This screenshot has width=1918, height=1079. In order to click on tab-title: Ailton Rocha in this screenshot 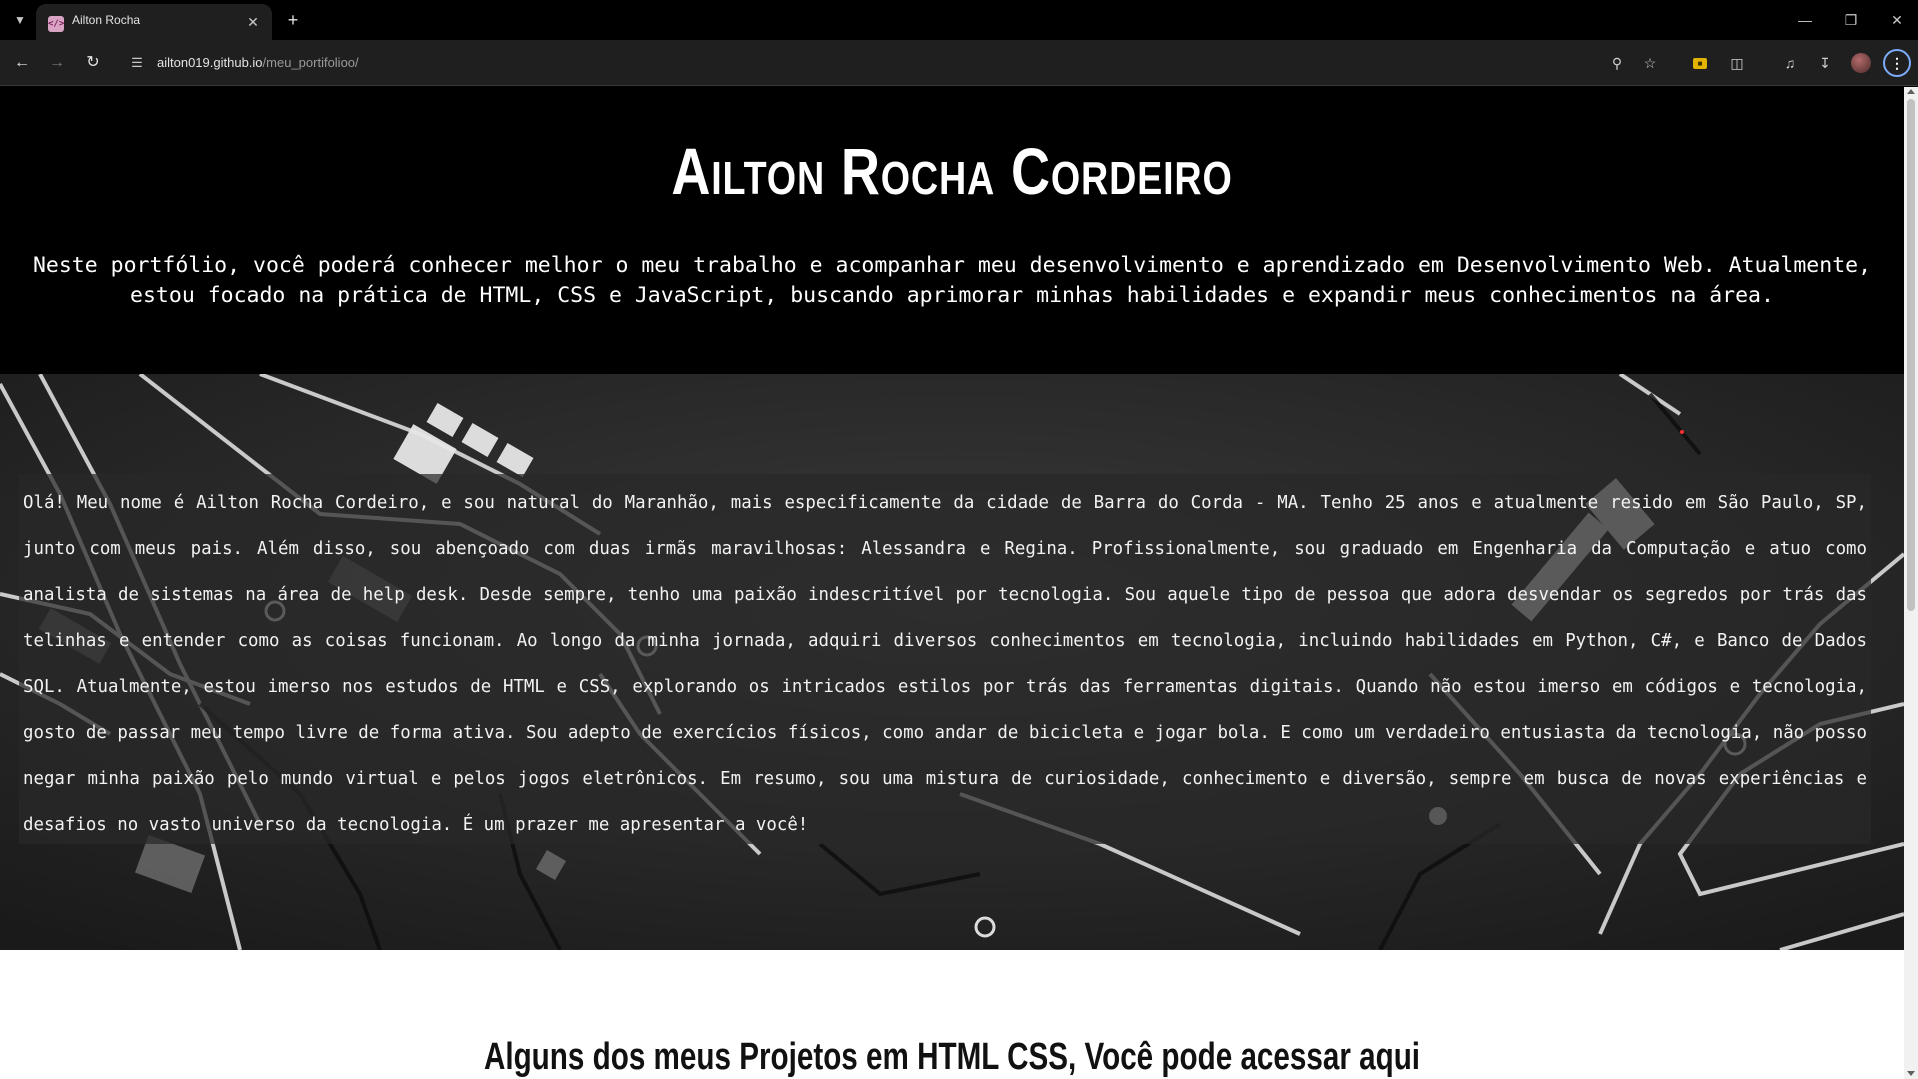, I will do `click(106, 20)`.